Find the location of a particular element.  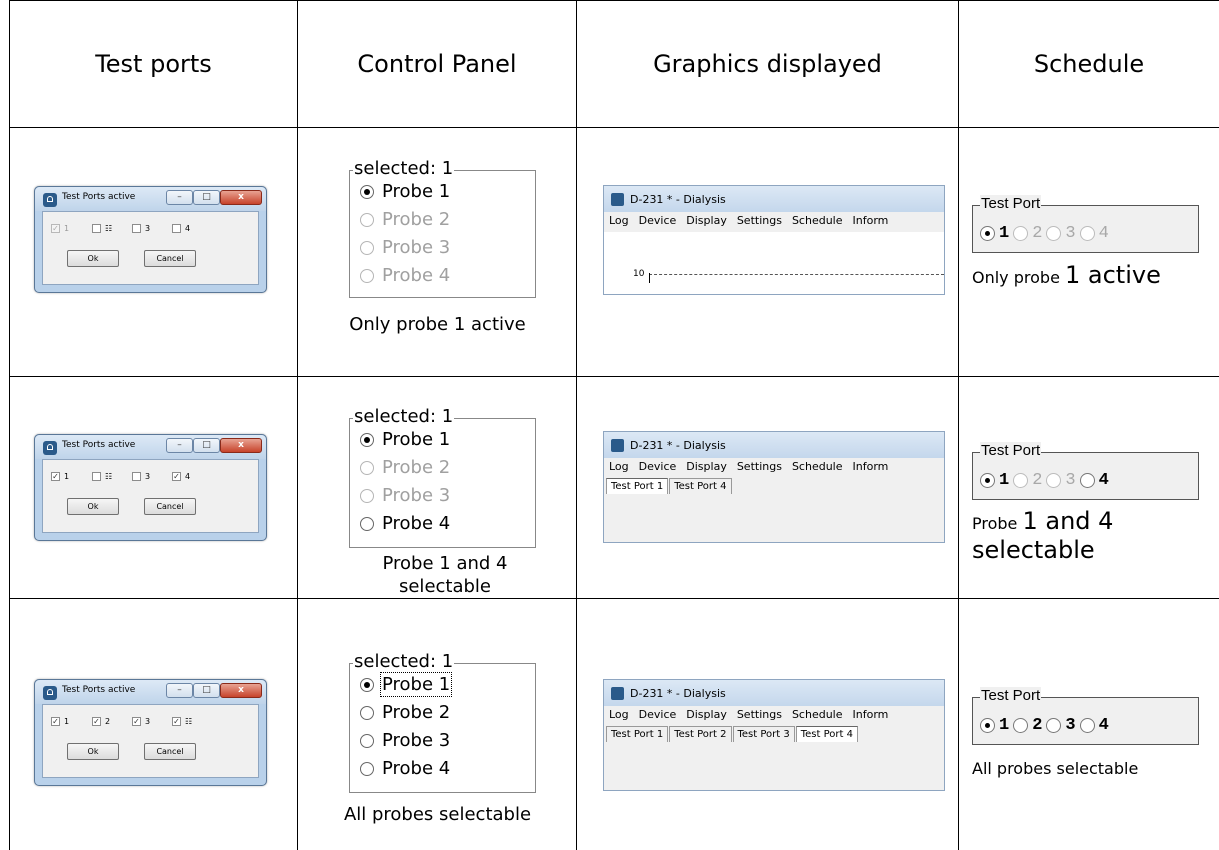

tab-test-port-3: Test Port 3 is located at coordinates (763, 734).